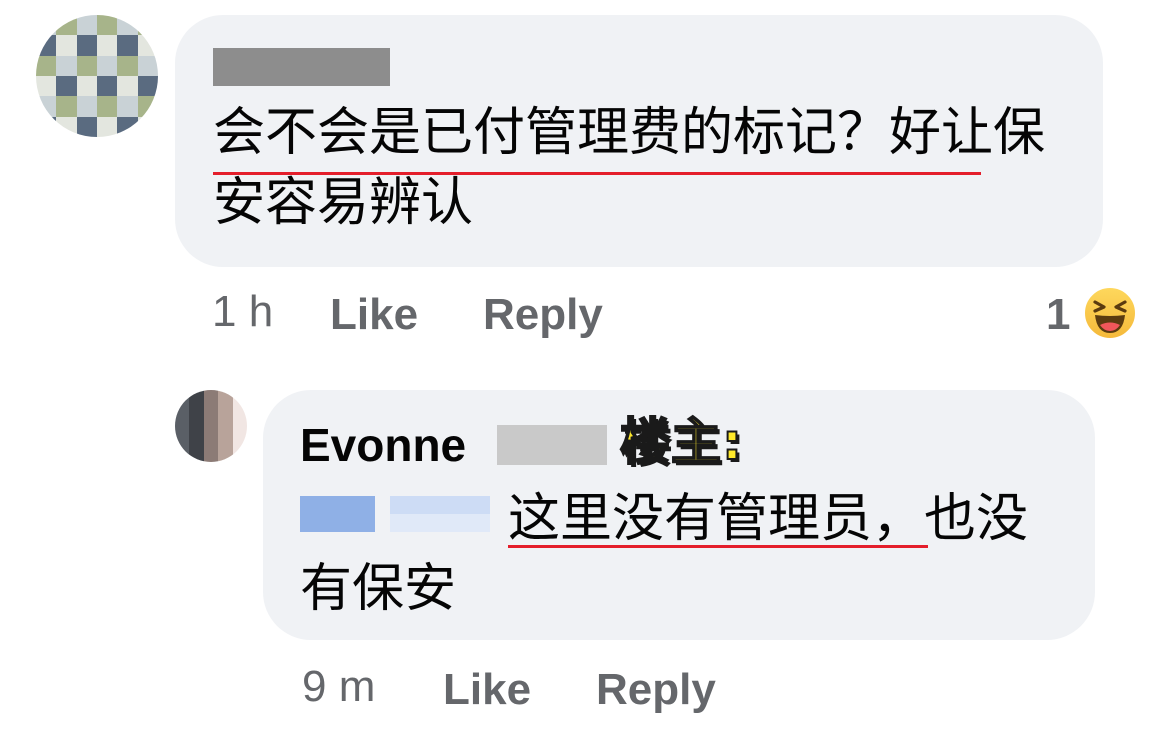 This screenshot has width=1170, height=731. I want to click on reply-text-content: 这里没有管理员，也没有保安, so click(664, 554).